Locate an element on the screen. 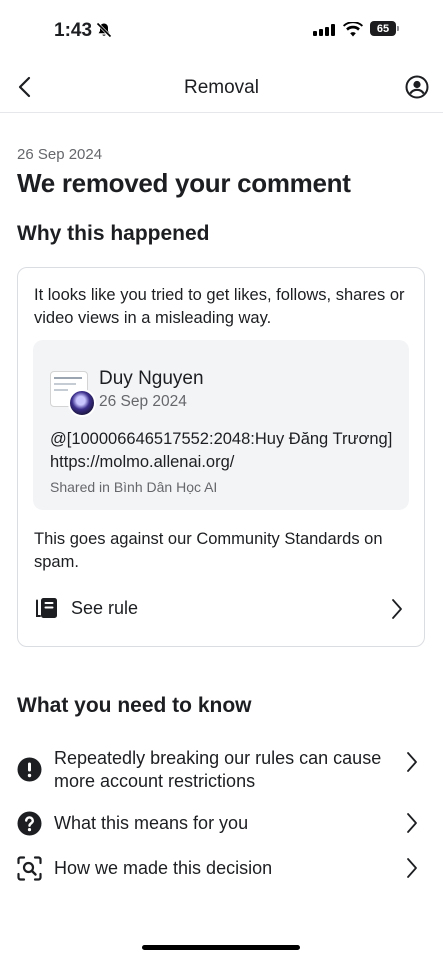  cellular-signal-icon is located at coordinates (324, 30).